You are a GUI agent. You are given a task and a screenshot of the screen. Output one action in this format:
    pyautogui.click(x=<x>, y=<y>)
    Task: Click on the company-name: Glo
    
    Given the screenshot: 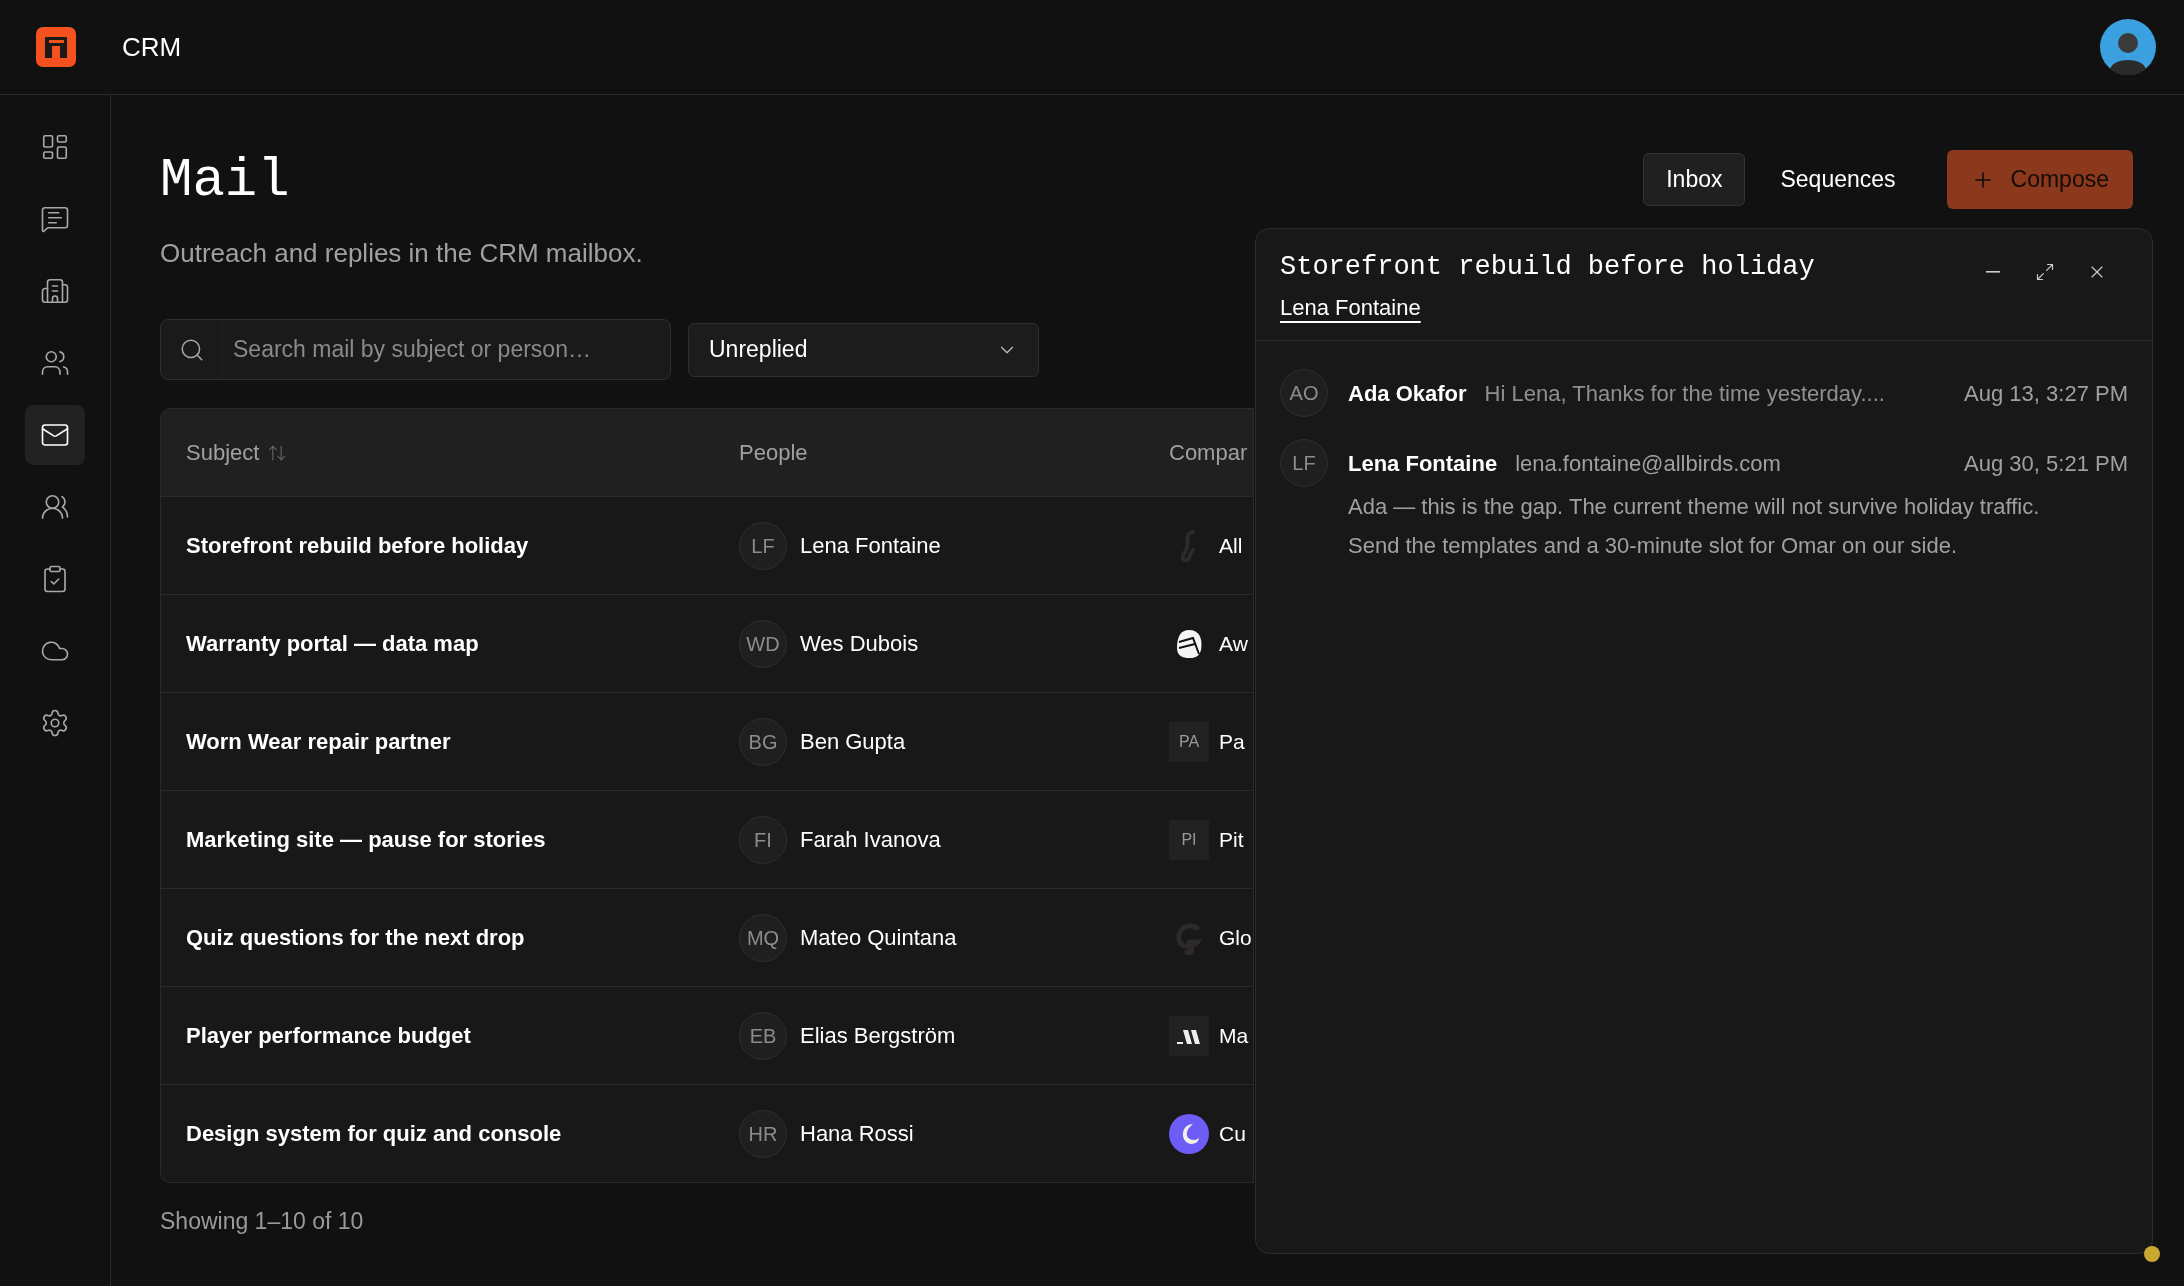 What is the action you would take?
    pyautogui.click(x=1235, y=937)
    